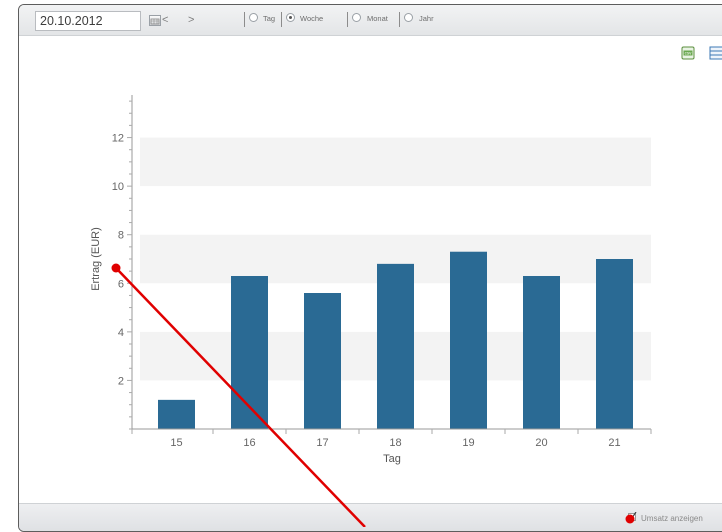 This screenshot has height=532, width=722. I want to click on x-tick-label: 15, so click(176, 443).